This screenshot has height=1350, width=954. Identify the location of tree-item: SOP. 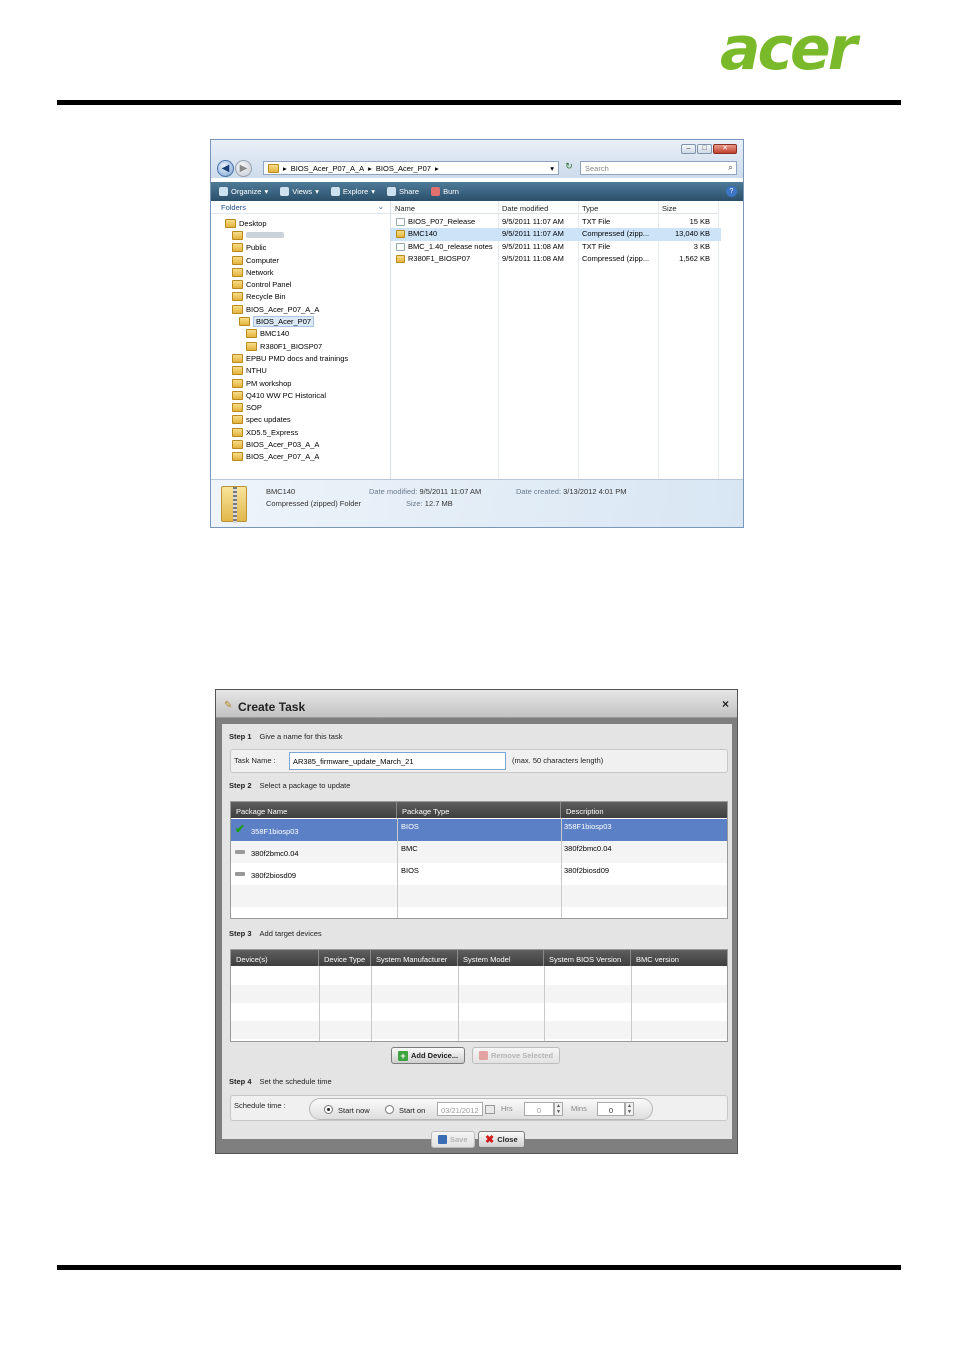
(300, 407).